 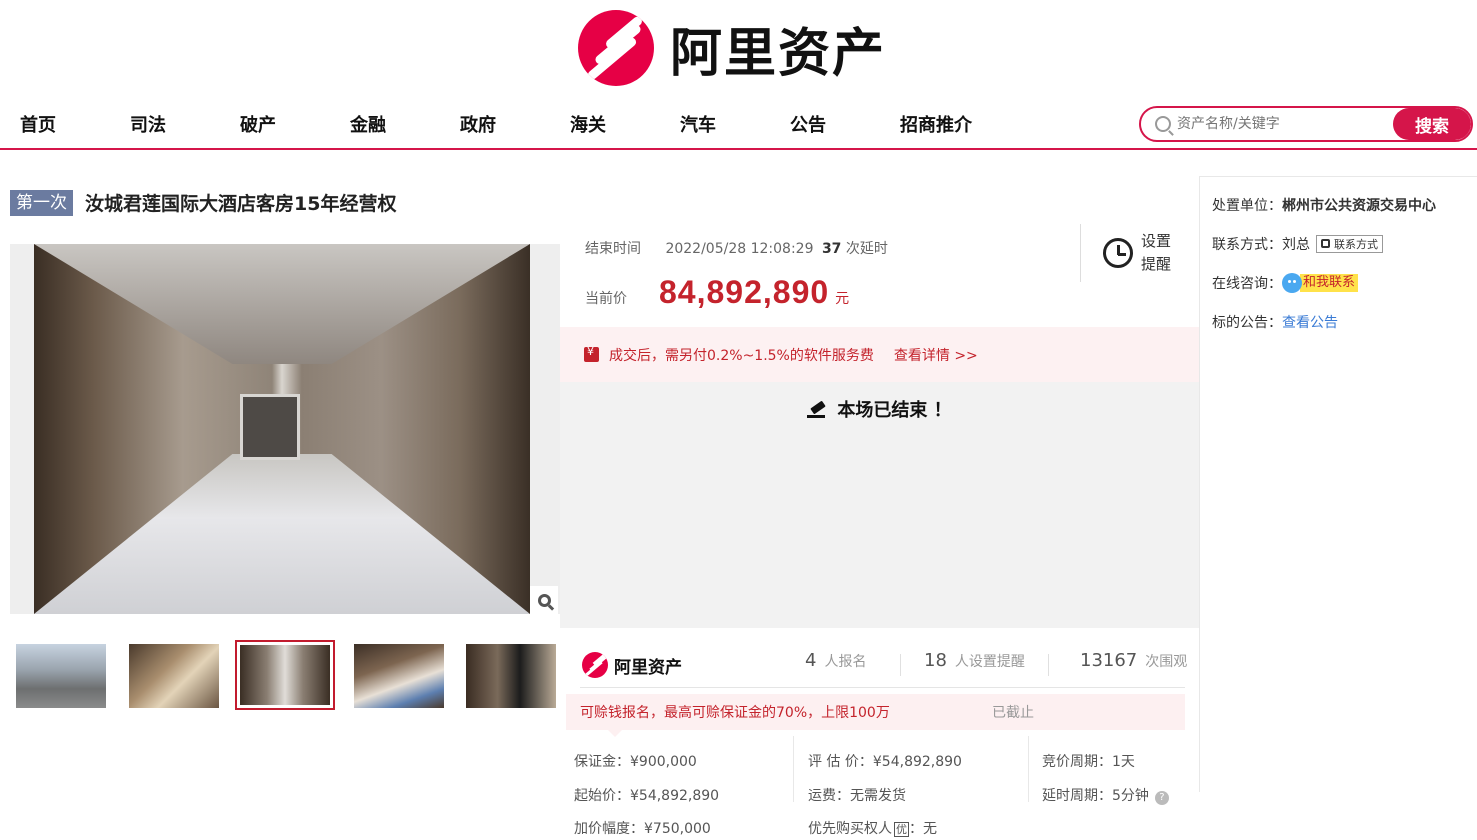 I want to click on nav-bankruptcy: 破产, so click(x=258, y=124).